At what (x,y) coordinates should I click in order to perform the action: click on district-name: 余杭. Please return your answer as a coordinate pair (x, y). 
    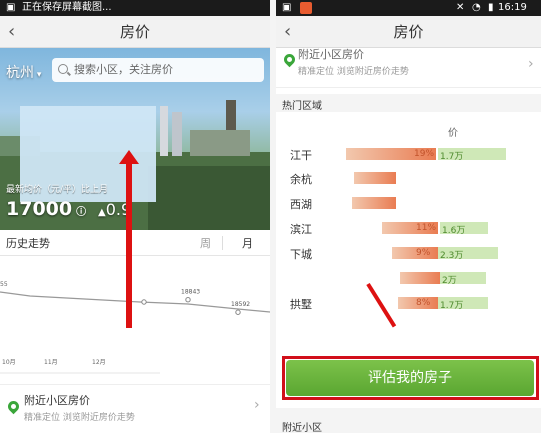
    Looking at the image, I should click on (301, 179).